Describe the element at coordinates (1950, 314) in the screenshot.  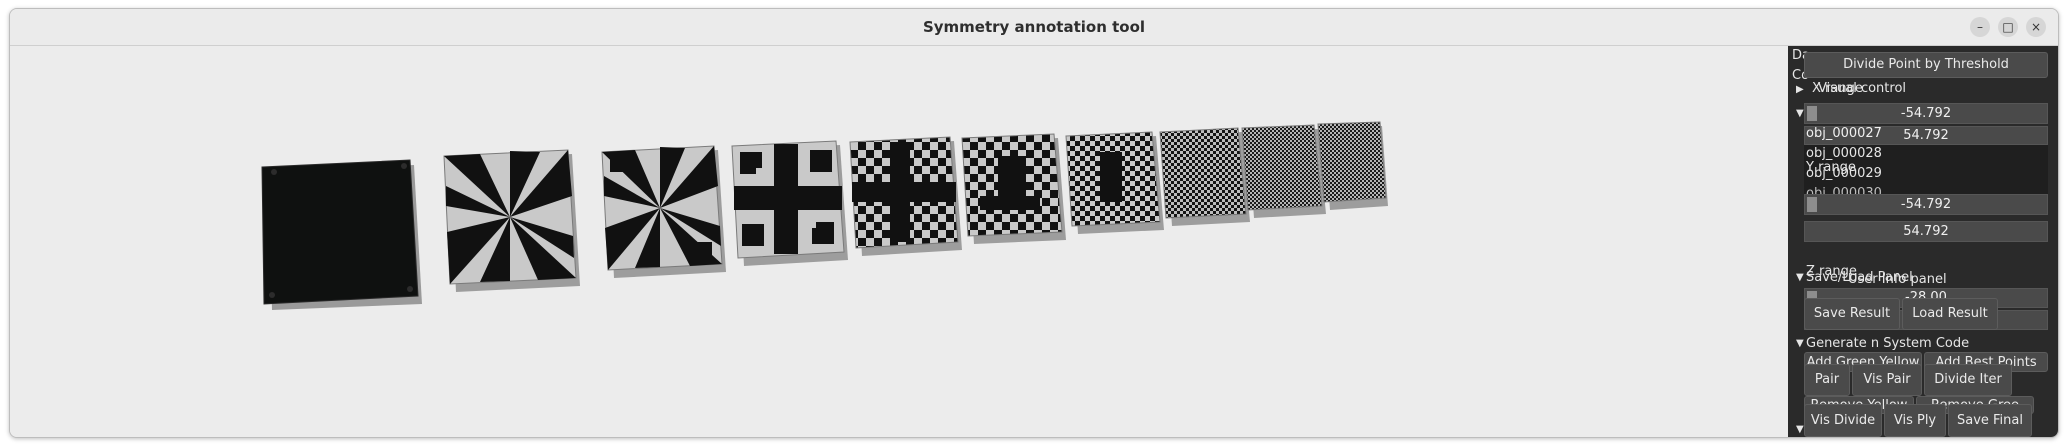
I see `load-result-button: Load Result` at that location.